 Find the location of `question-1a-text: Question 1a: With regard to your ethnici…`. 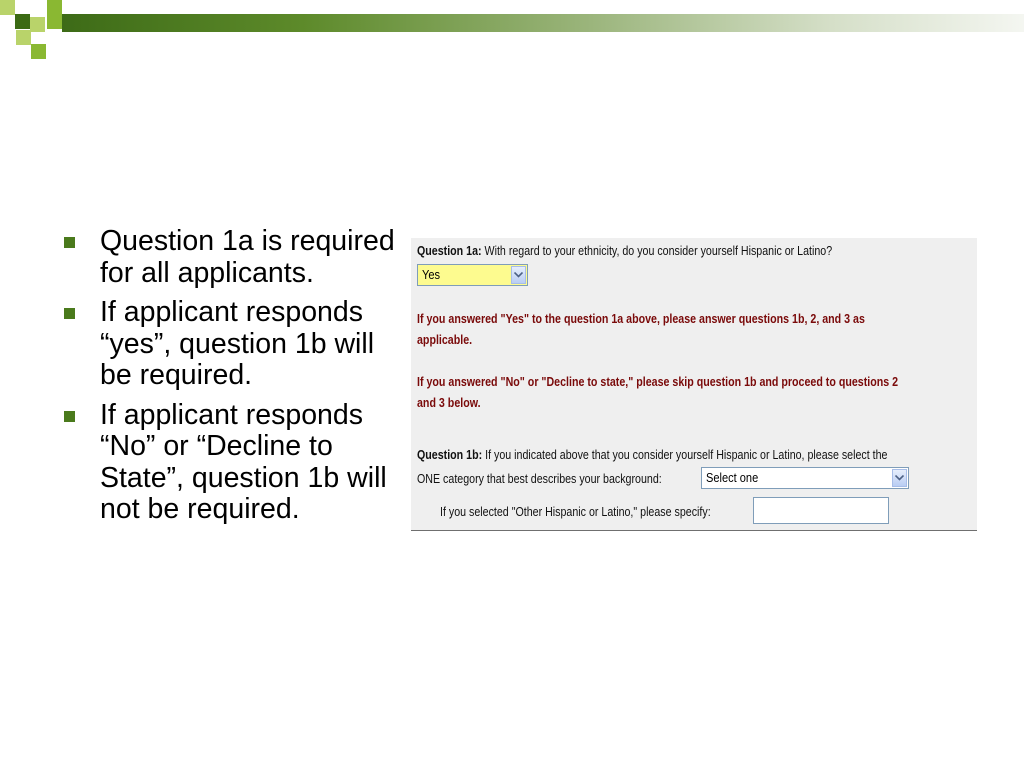

question-1a-text: Question 1a: With regard to your ethnici… is located at coordinates (624, 250).